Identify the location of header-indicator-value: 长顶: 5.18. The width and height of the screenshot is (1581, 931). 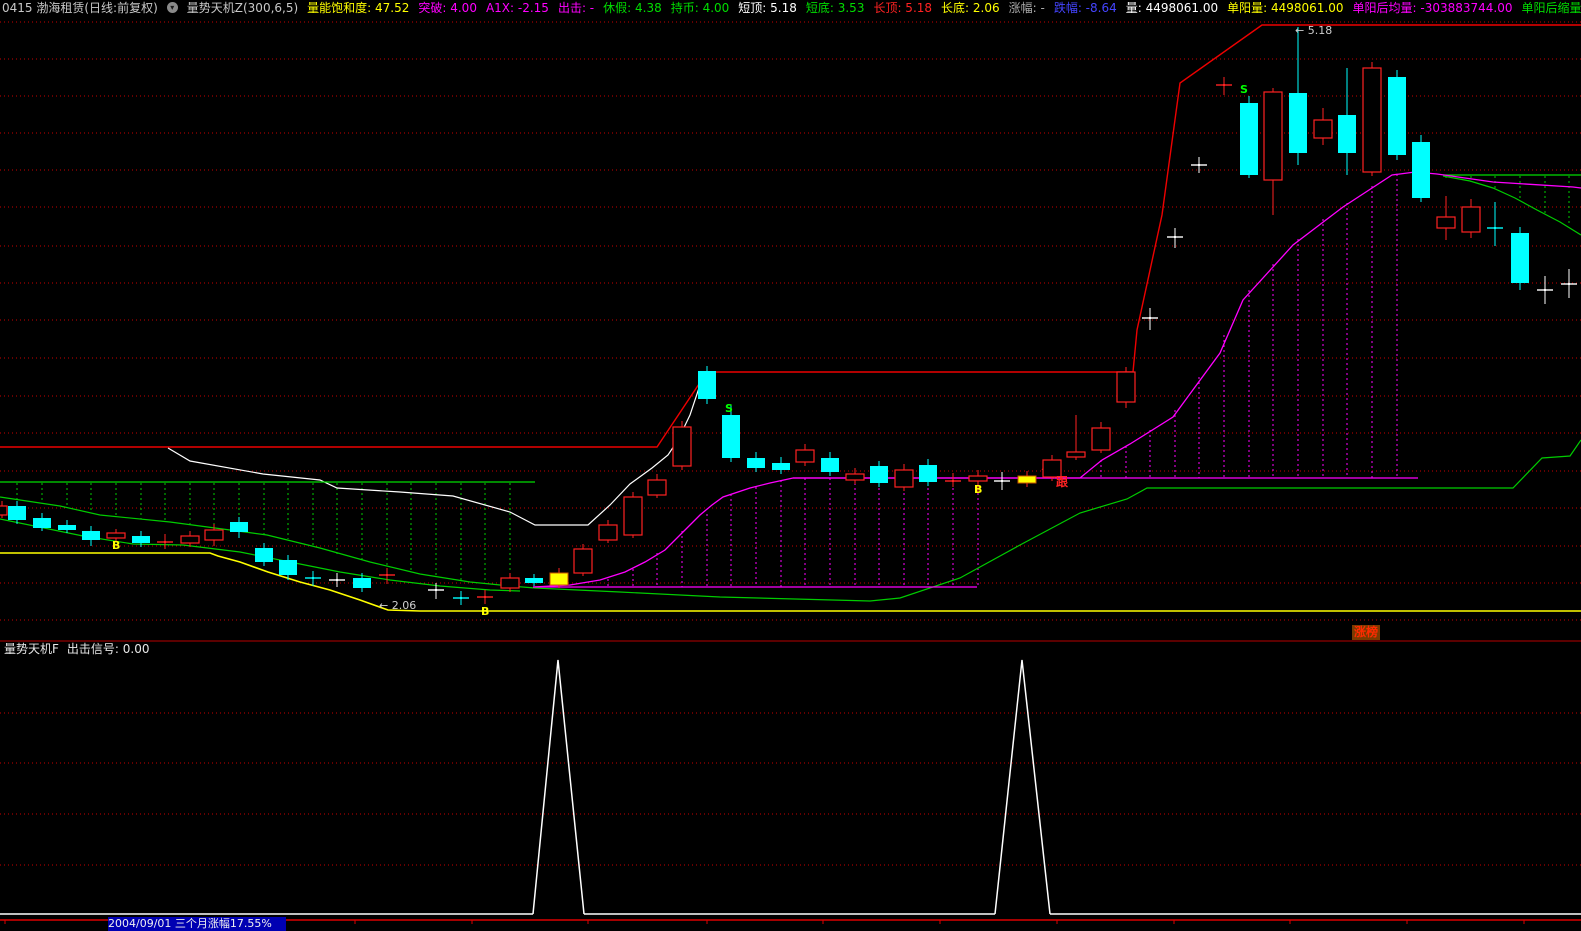
(903, 8).